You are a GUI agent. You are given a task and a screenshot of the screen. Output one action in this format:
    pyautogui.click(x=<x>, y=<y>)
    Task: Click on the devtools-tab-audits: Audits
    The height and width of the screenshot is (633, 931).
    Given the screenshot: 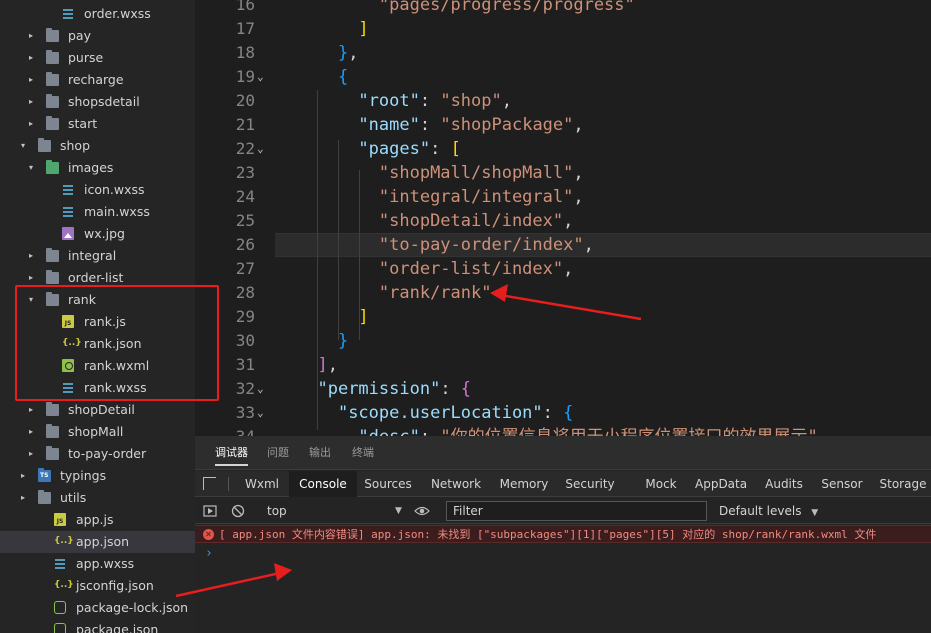 What is the action you would take?
    pyautogui.click(x=784, y=484)
    